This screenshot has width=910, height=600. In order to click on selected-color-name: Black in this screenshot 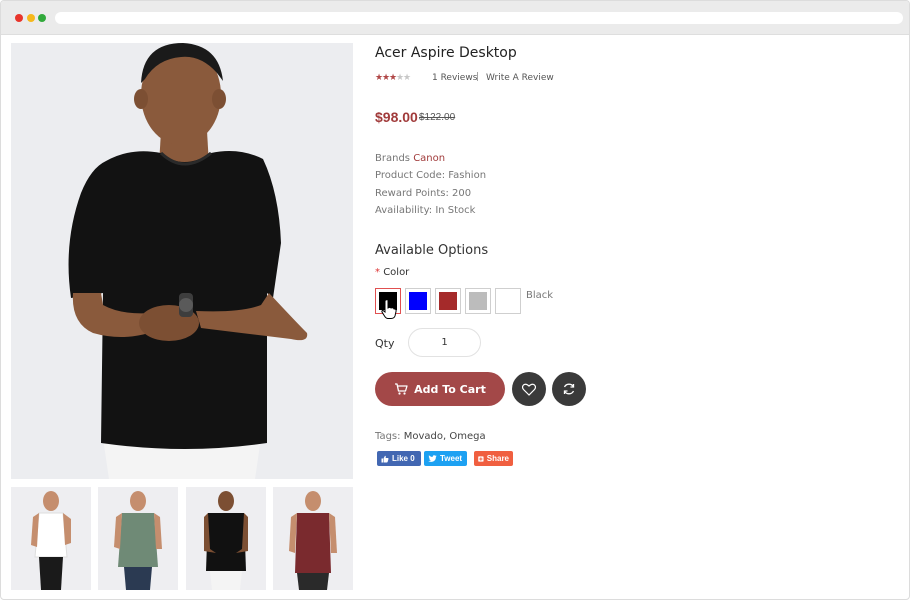, I will do `click(540, 295)`.